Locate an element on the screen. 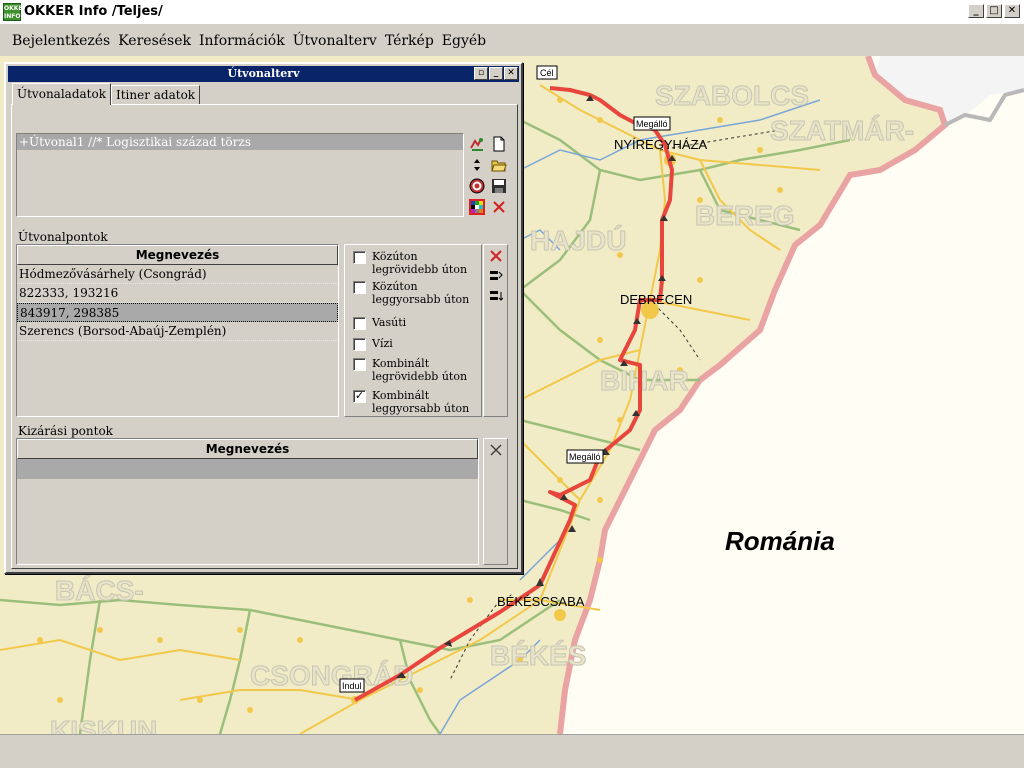  mode-road-shortest: Közúton legrövidebb úton is located at coordinates (417, 263).